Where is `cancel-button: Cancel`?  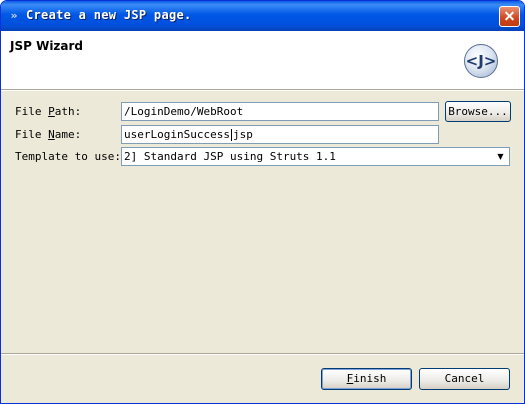
cancel-button: Cancel is located at coordinates (464, 379).